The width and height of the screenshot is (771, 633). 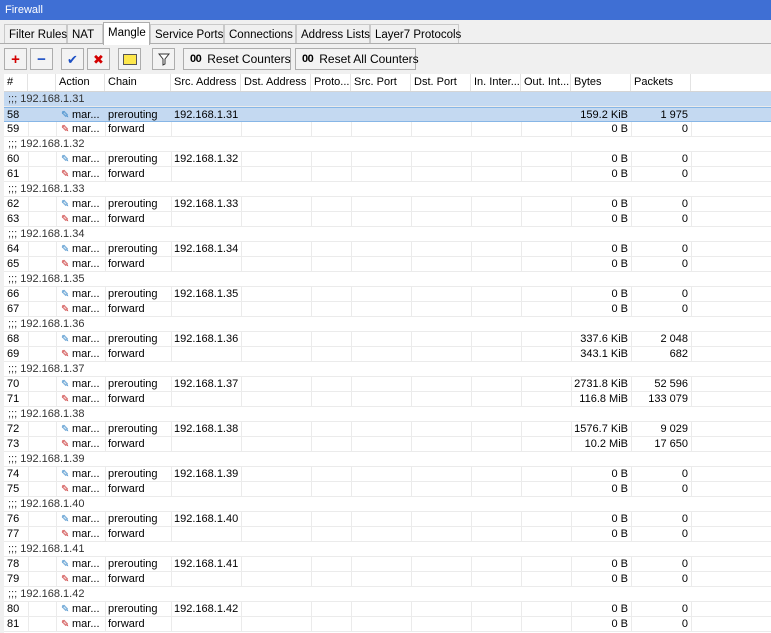 What do you see at coordinates (674, 339) in the screenshot?
I see `cell-packets: 2 048` at bounding box center [674, 339].